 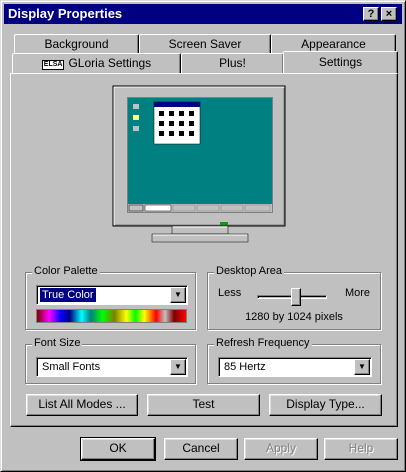 I want to click on refresh-frequency-select: 85 Hertz ▼, so click(x=295, y=367).